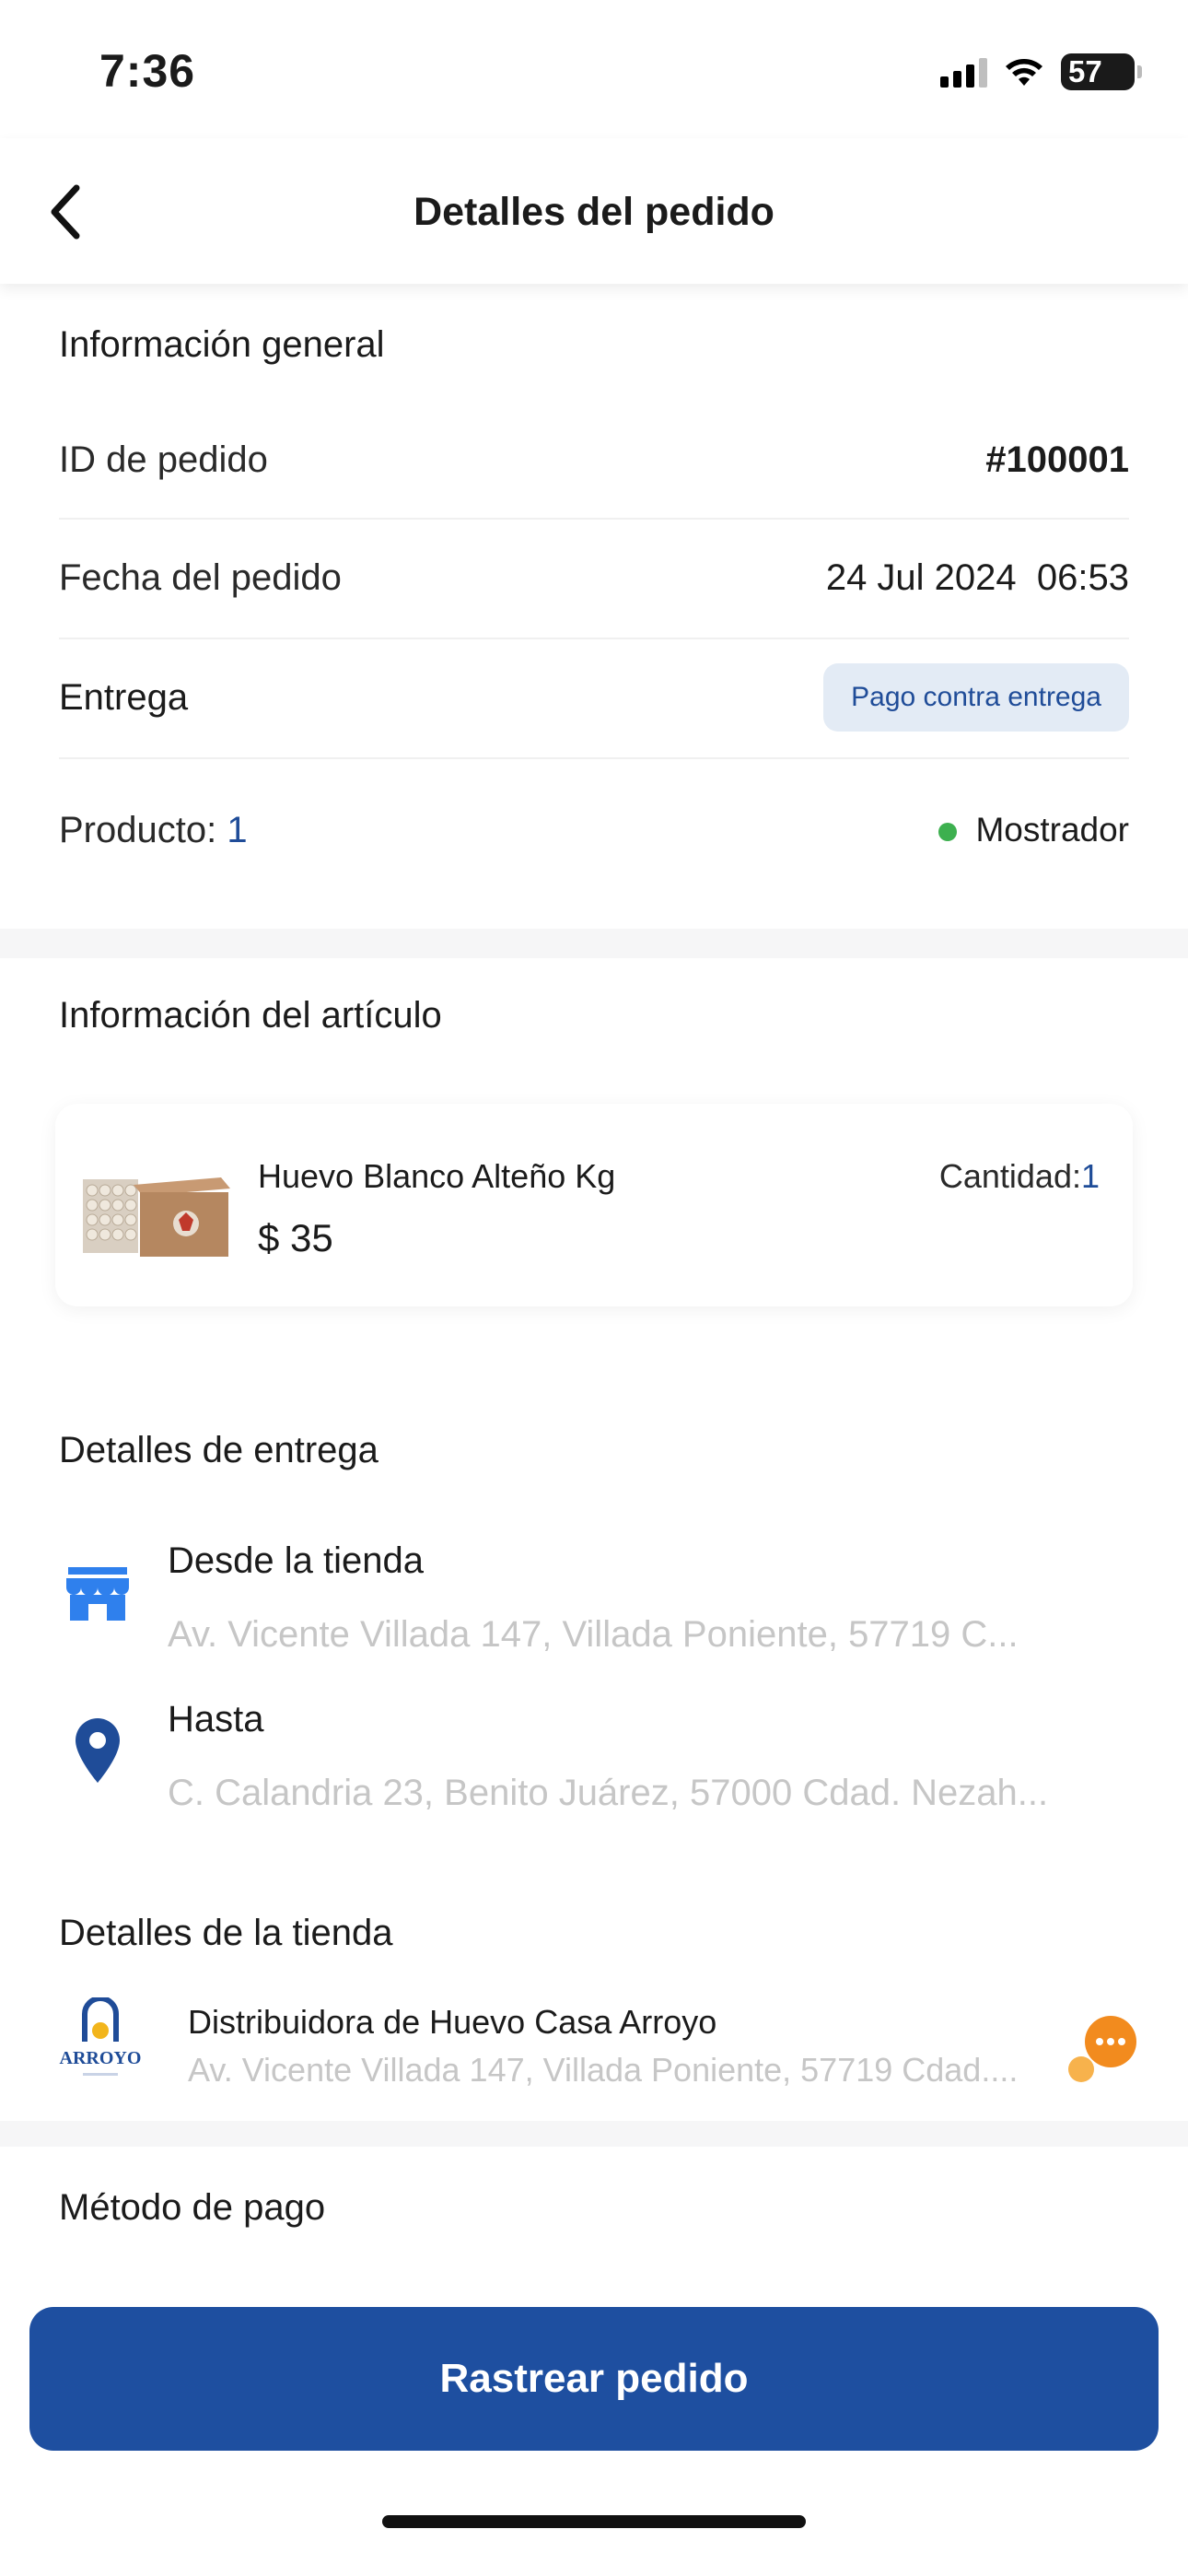 The width and height of the screenshot is (1188, 2576). What do you see at coordinates (250, 1015) in the screenshot?
I see `article-info-title: Información del artículo` at bounding box center [250, 1015].